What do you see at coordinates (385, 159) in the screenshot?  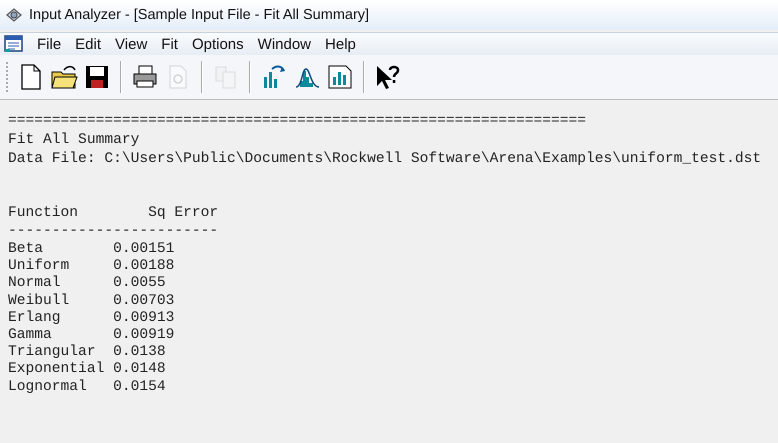 I see `data-file-path: Data File: C:\Users\Public\Documents\Rockwell Software\Arena\Examples\uniform_test.dst` at bounding box center [385, 159].